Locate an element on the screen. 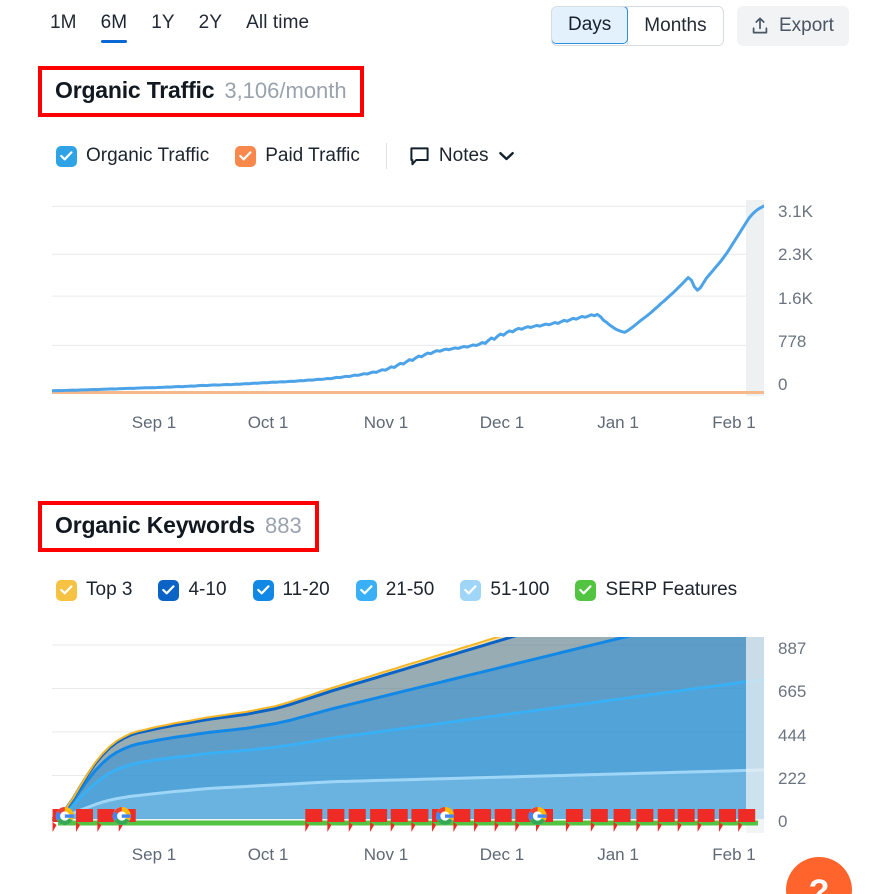 The width and height of the screenshot is (887, 894). notes-label: Notes is located at coordinates (463, 155).